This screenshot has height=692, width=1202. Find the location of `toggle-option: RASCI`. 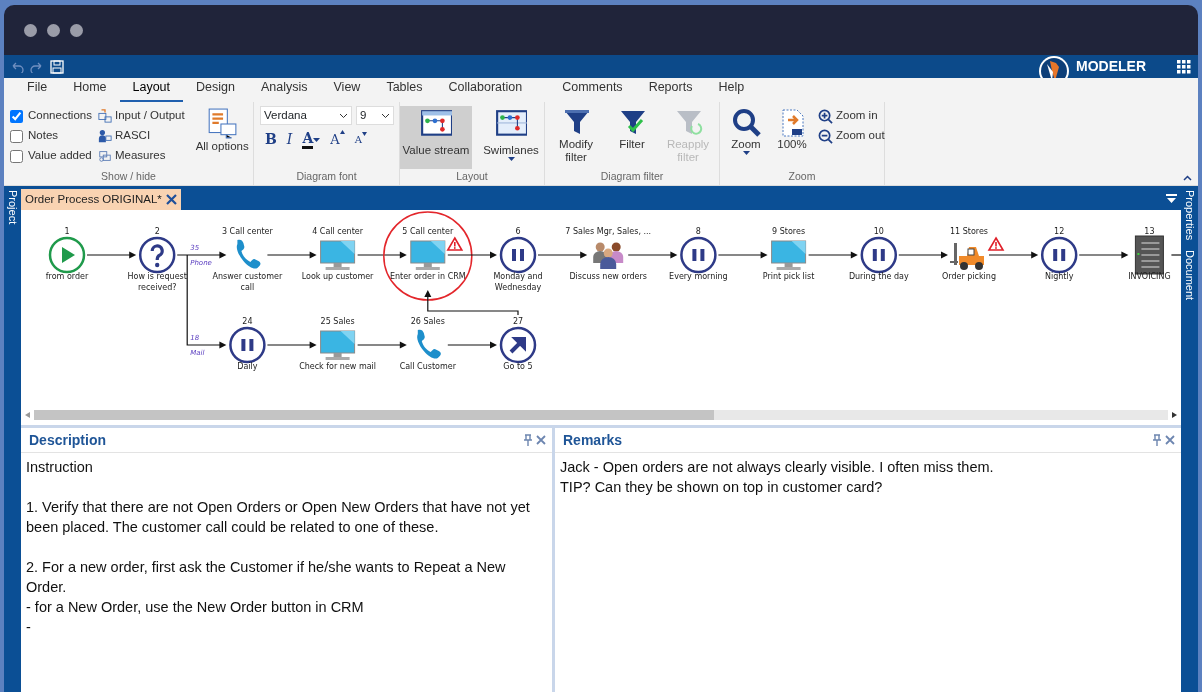

toggle-option: RASCI is located at coordinates (141, 136).